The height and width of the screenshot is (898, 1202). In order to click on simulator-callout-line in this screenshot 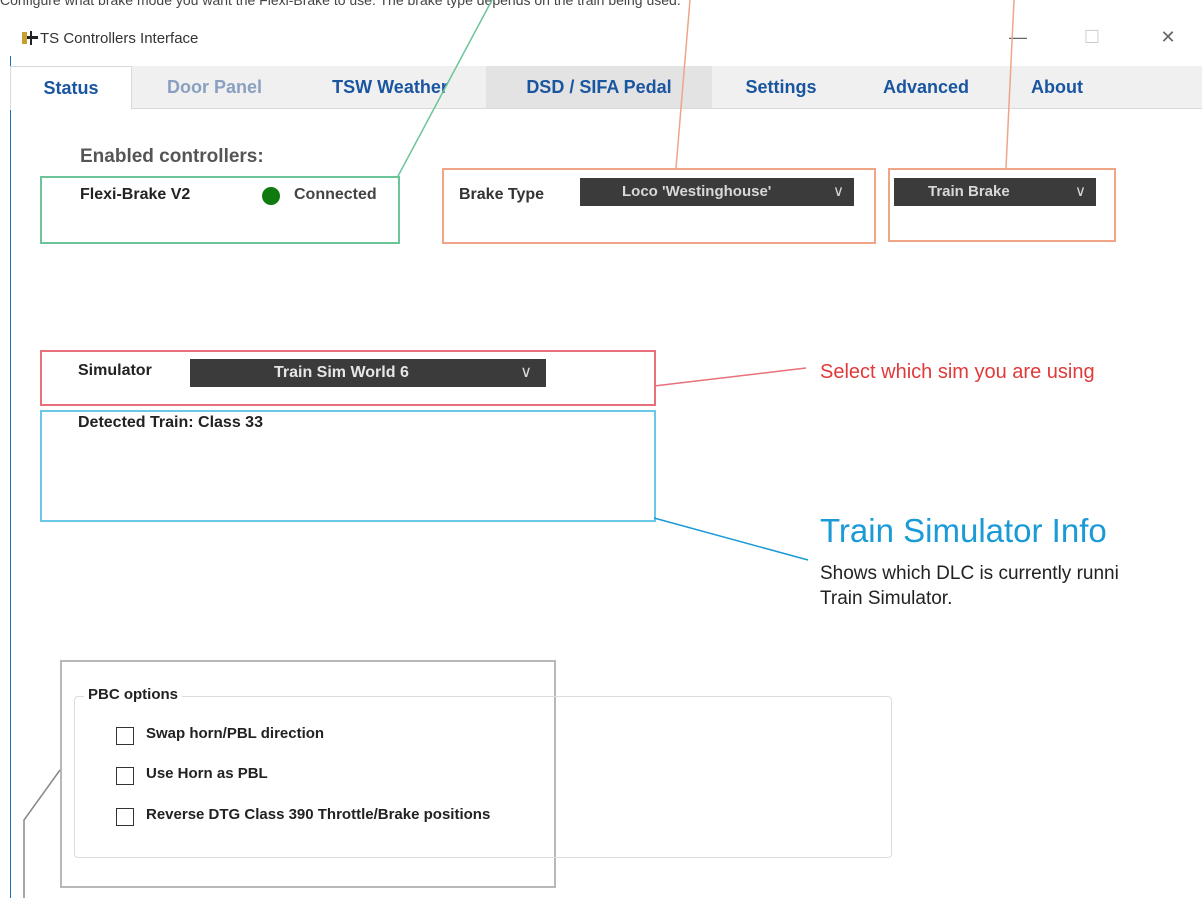, I will do `click(730, 377)`.